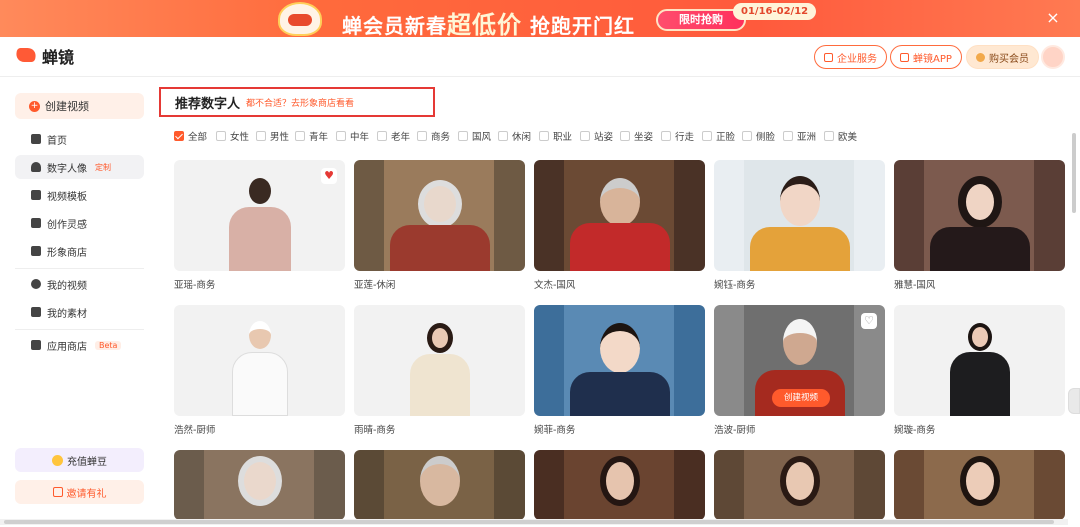  Describe the element at coordinates (190, 136) in the screenshot. I see `filter-all: 全部` at that location.